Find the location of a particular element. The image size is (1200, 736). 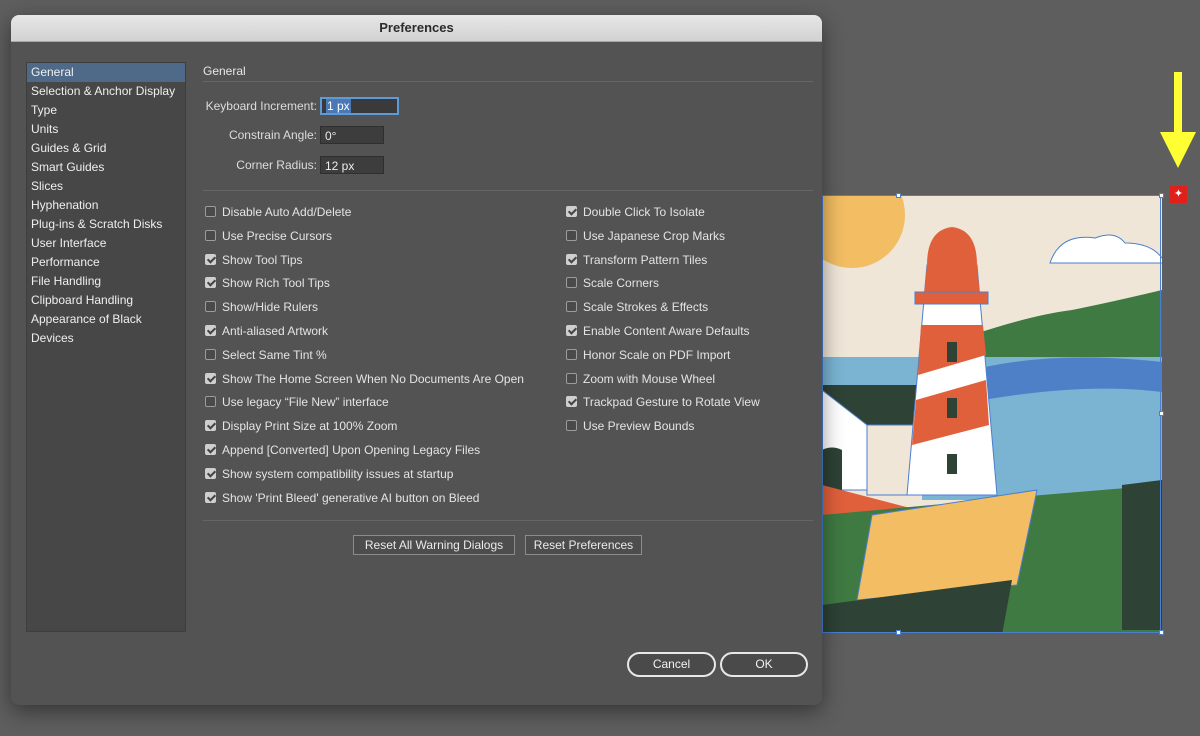

corner-radius-input: 12 px is located at coordinates (352, 165).